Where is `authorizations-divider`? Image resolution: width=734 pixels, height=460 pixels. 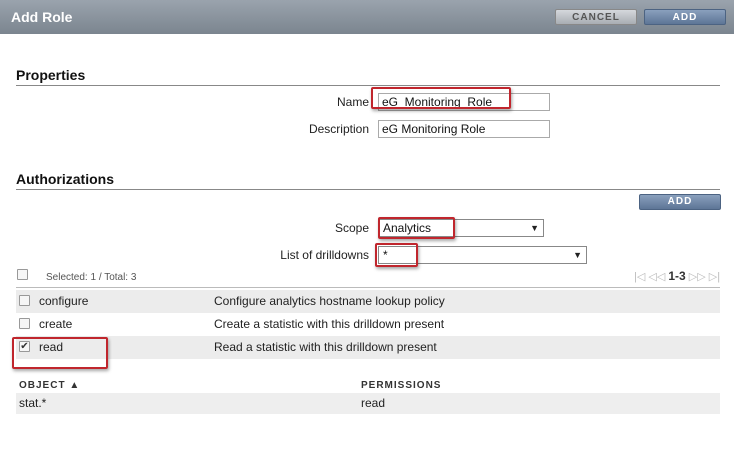
authorizations-divider is located at coordinates (368, 189).